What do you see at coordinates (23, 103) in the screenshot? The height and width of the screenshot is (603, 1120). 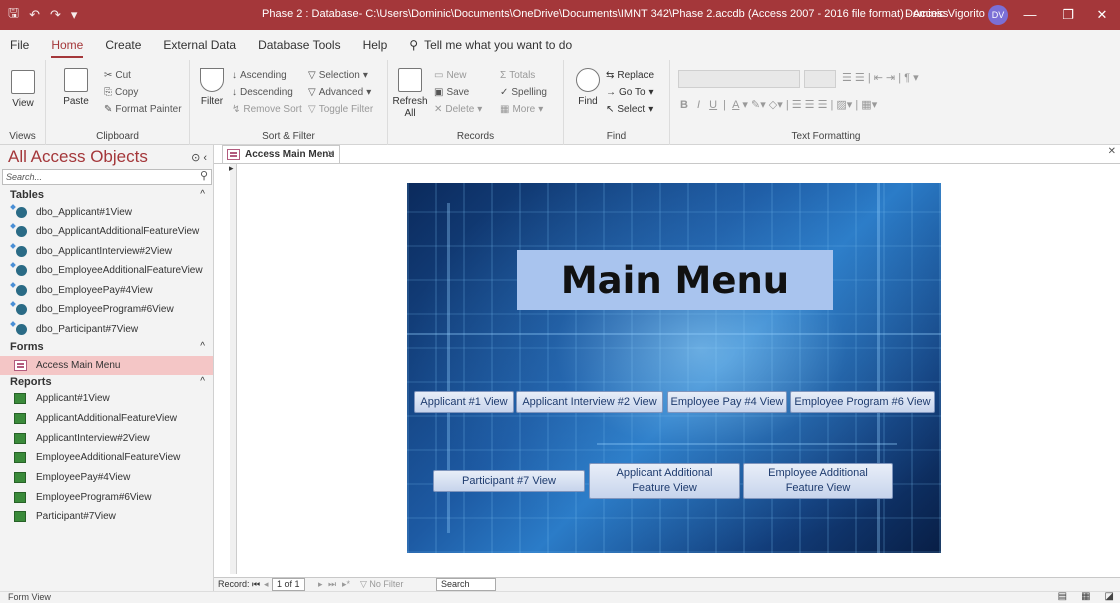 I see `view-button: View` at bounding box center [23, 103].